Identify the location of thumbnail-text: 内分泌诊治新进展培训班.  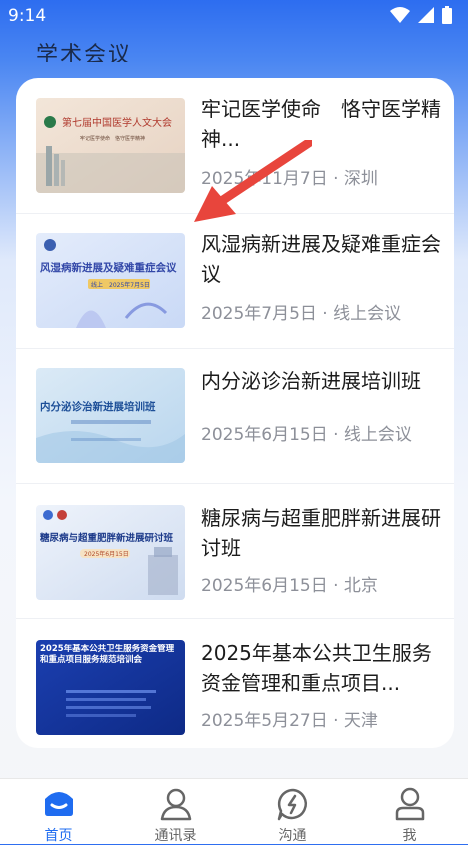
(98, 406).